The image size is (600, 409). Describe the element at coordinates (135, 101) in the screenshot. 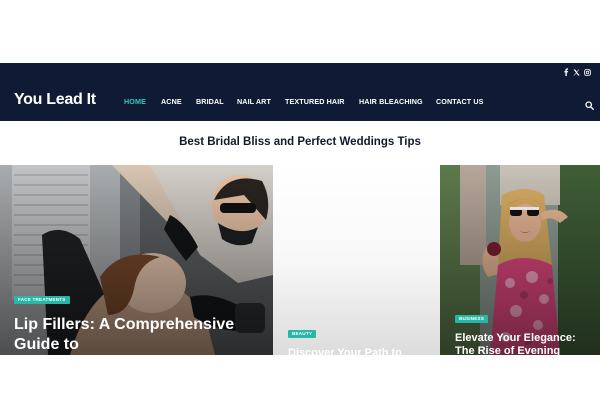

I see `nav-item-home: HOME` at that location.